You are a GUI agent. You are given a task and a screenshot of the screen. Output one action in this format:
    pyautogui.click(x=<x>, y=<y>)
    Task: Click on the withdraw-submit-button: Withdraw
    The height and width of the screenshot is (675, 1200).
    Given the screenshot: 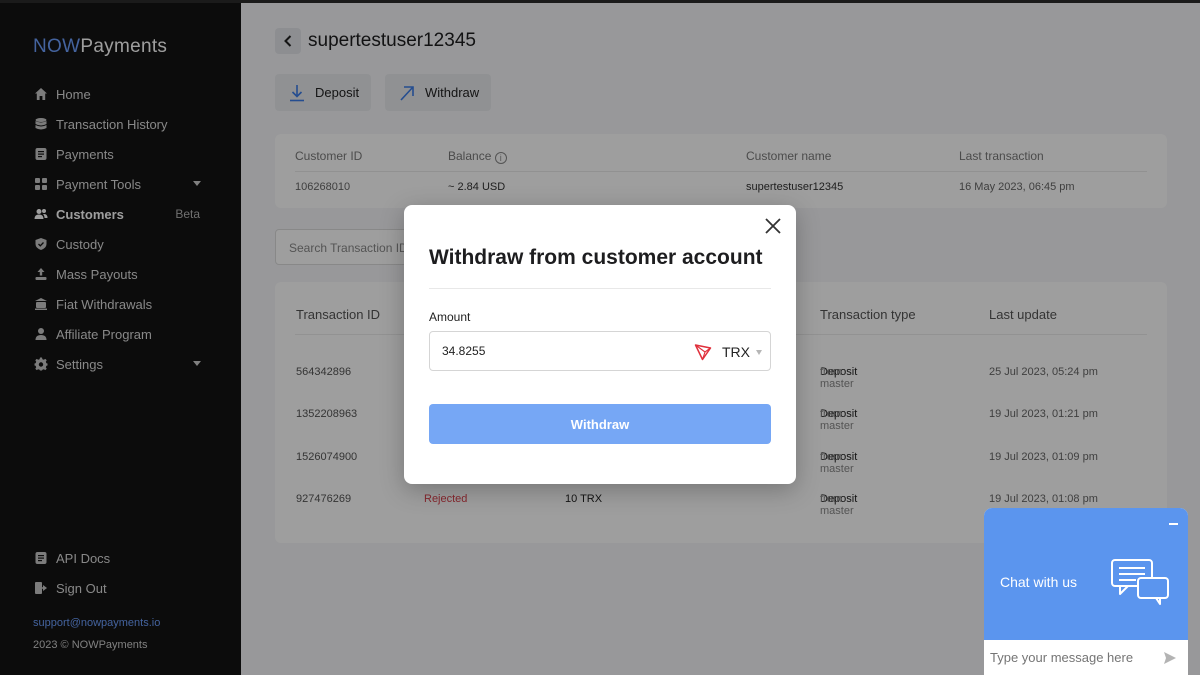 What is the action you would take?
    pyautogui.click(x=600, y=424)
    